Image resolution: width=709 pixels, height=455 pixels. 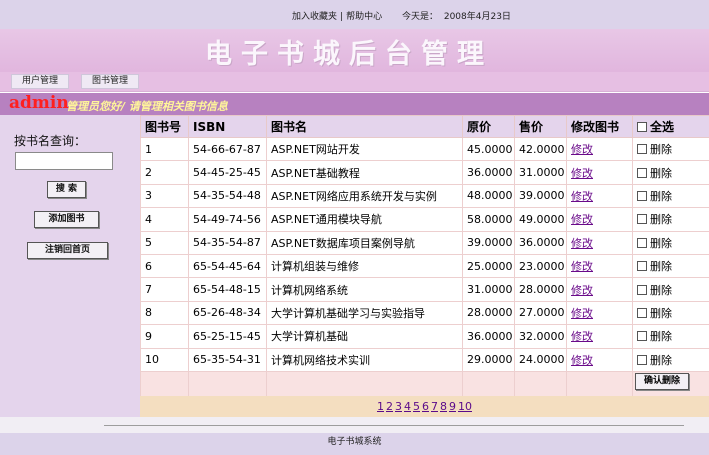 I want to click on cell-book-id: 5, so click(x=164, y=242).